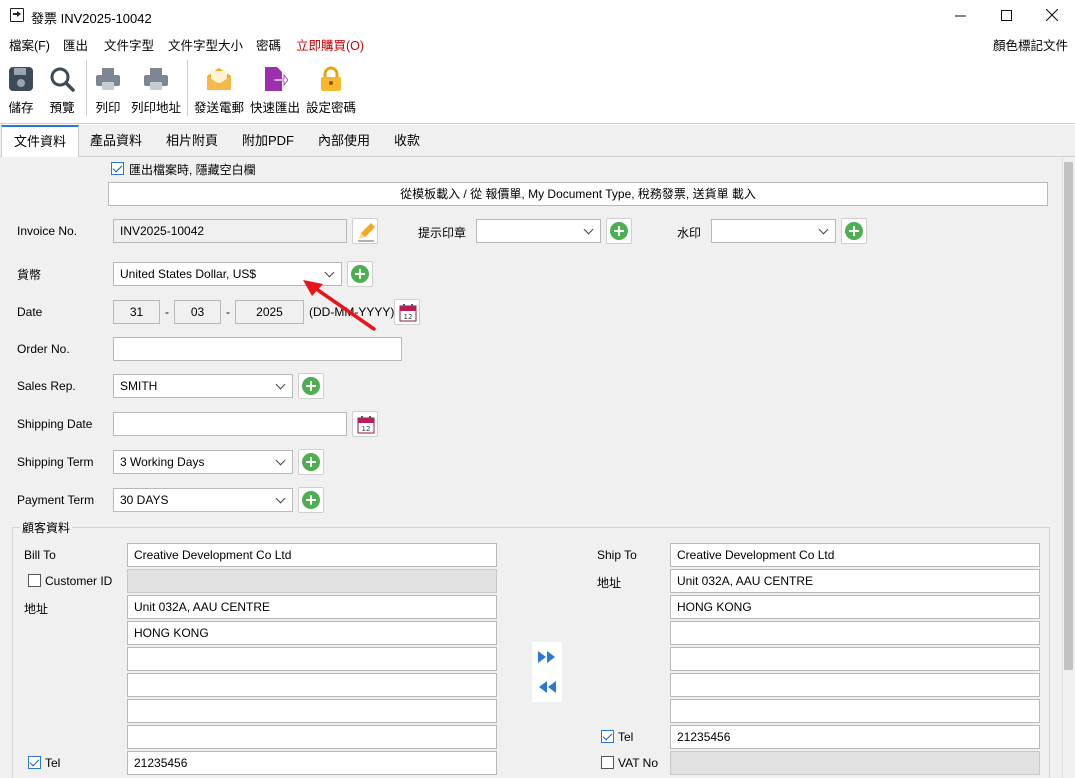 The image size is (1075, 778). I want to click on currency-select-value: United States Dollar, US$, so click(188, 274).